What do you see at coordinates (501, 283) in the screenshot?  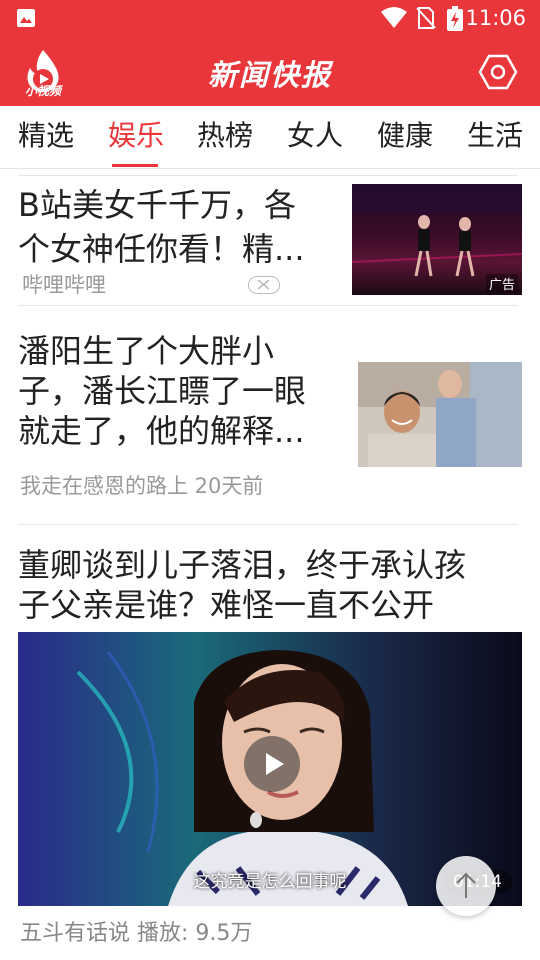 I see `ad-label: 广告` at bounding box center [501, 283].